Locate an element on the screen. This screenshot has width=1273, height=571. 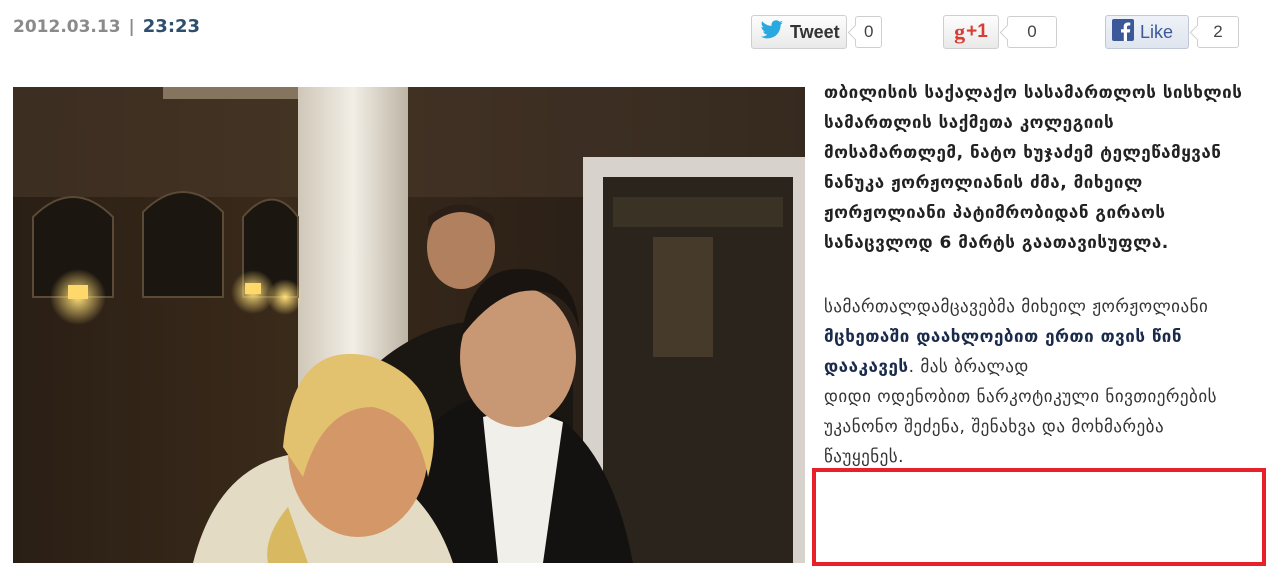
facebook-like-count: 2 is located at coordinates (1218, 32).